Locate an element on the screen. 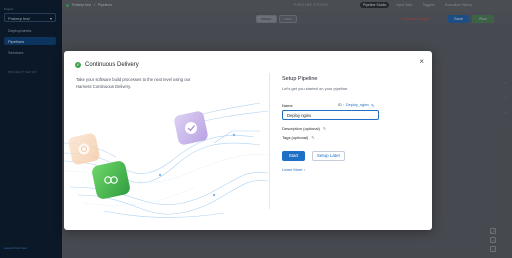 This screenshot has height=258, width=512. id-value: Deploy_nginx is located at coordinates (357, 105).